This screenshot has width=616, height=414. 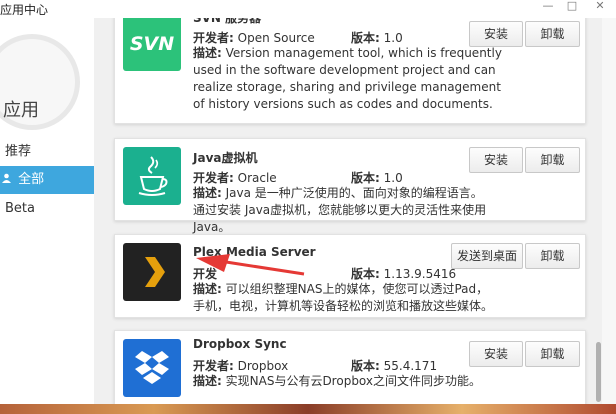 I want to click on developer: 开发者: Open Source, so click(x=254, y=38).